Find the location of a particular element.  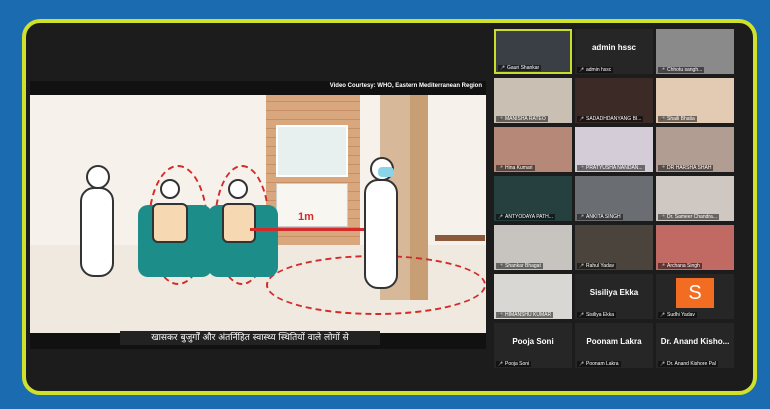

participant-tile: 🎤 Rahul Yadav is located at coordinates (614, 247).